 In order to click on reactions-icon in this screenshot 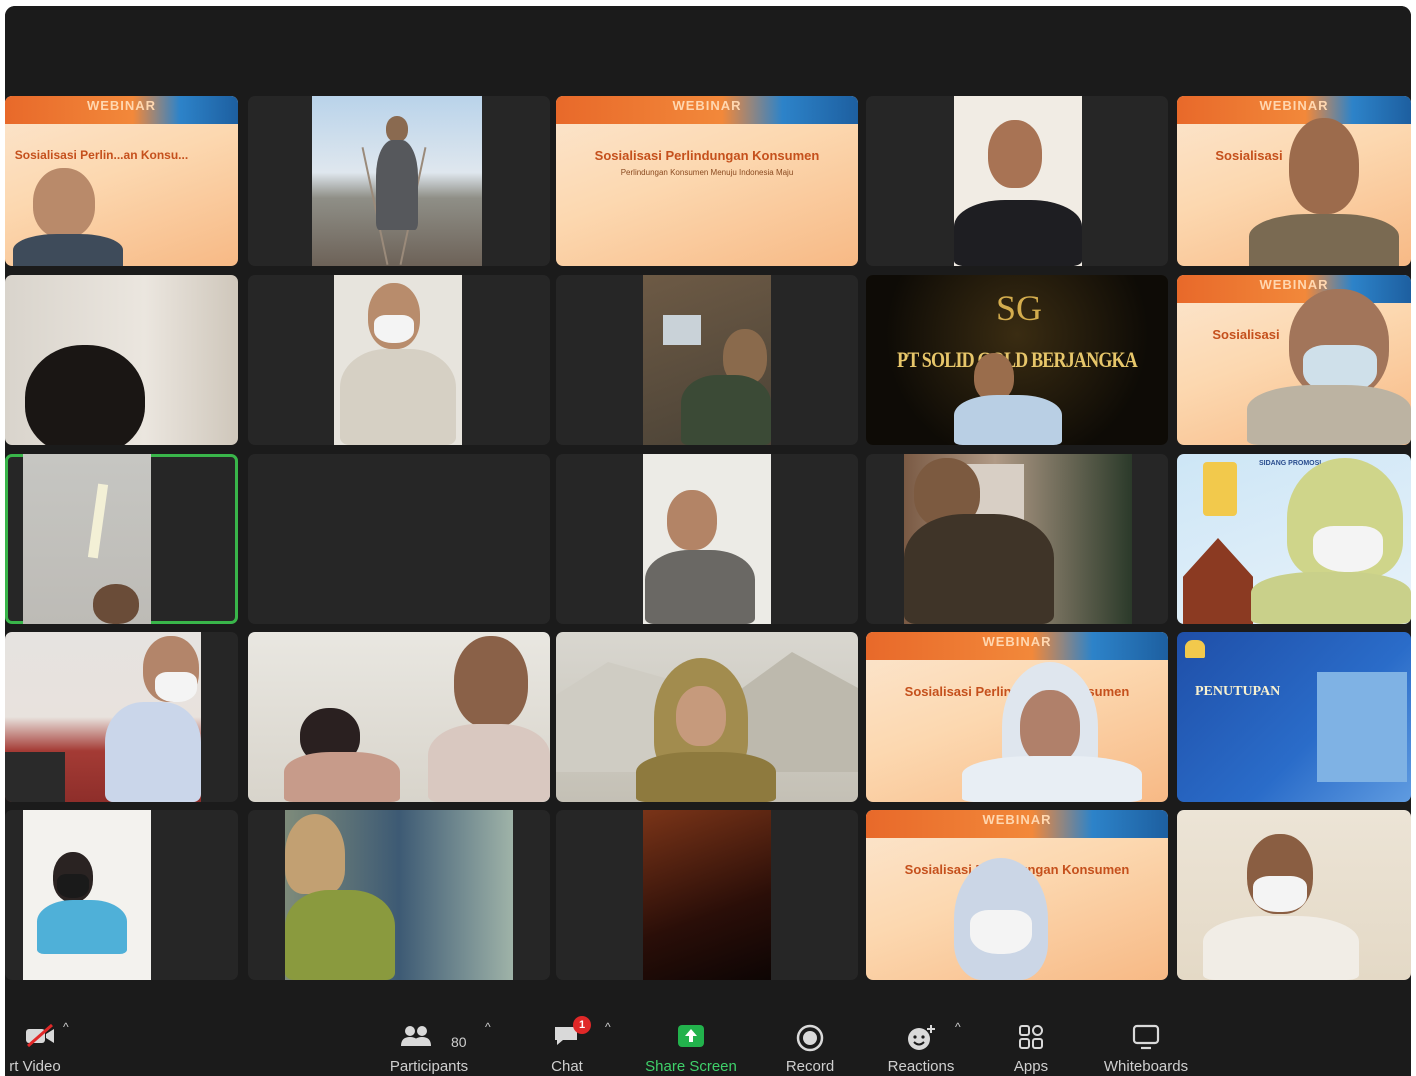, I will do `click(921, 1040)`.